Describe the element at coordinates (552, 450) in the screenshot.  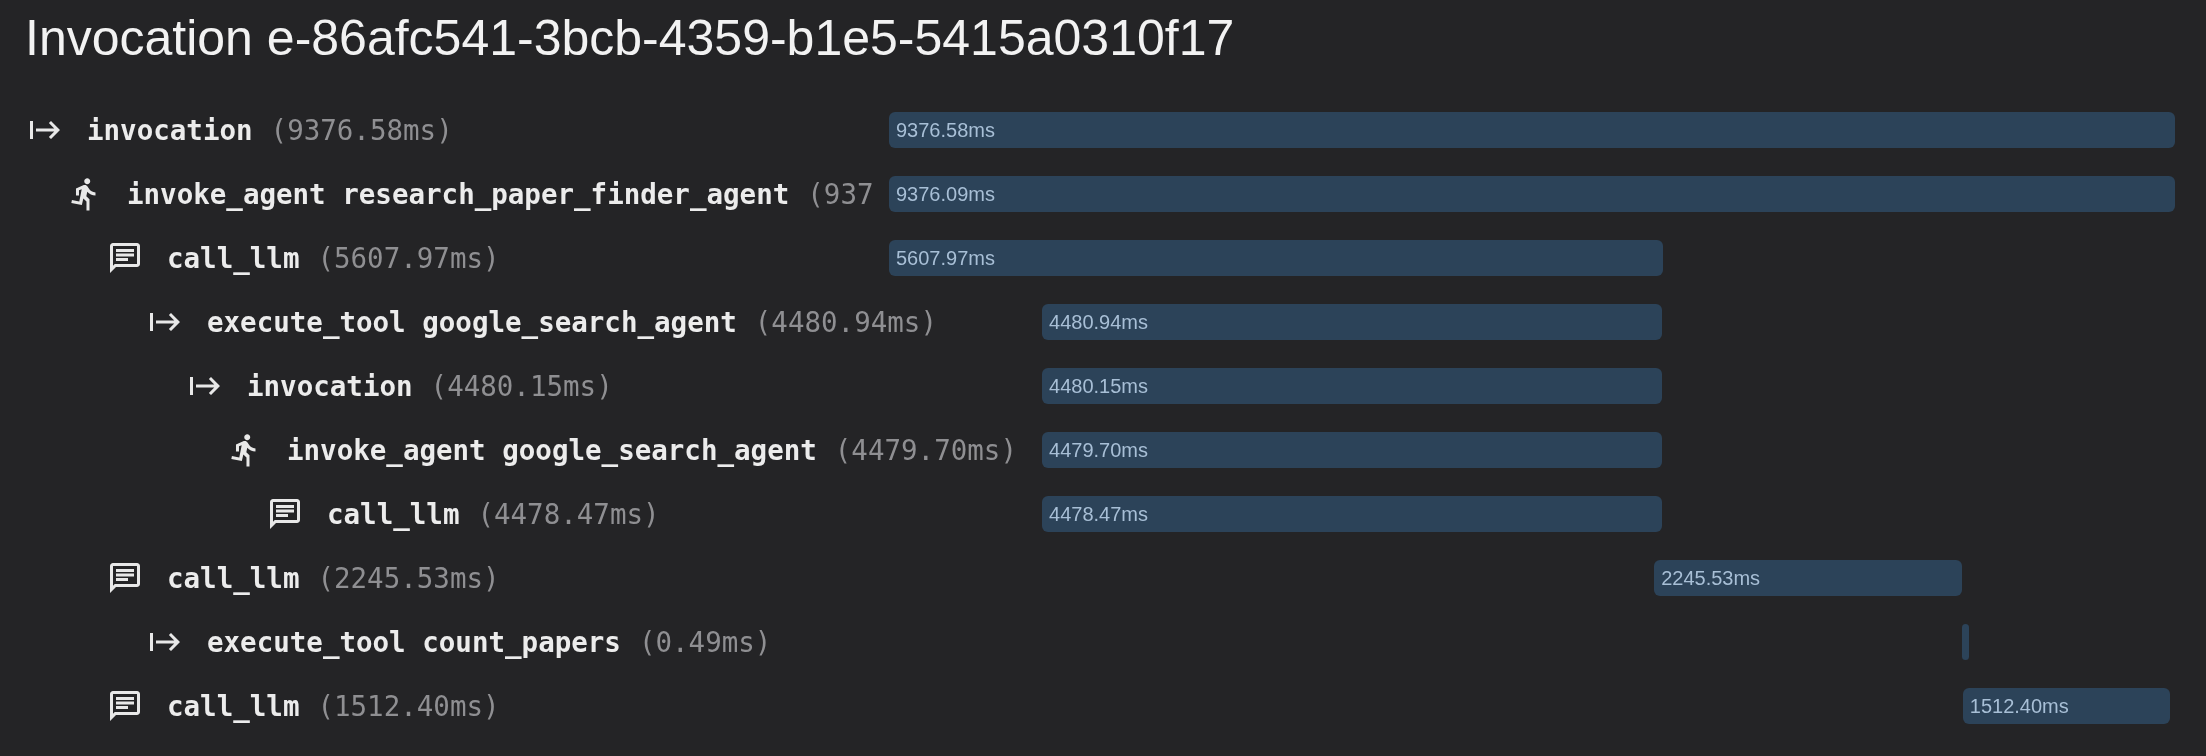
I see `span-name: invoke_agent google_search_agent` at that location.